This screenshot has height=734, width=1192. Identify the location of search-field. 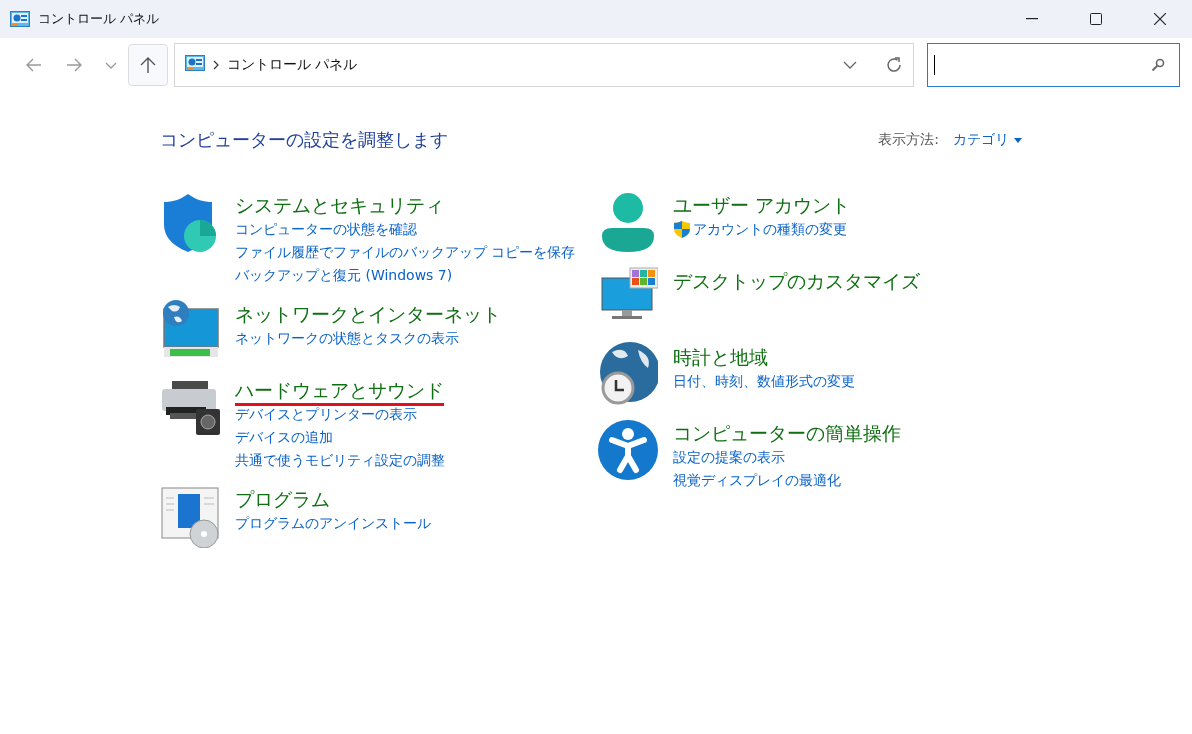
(1053, 65).